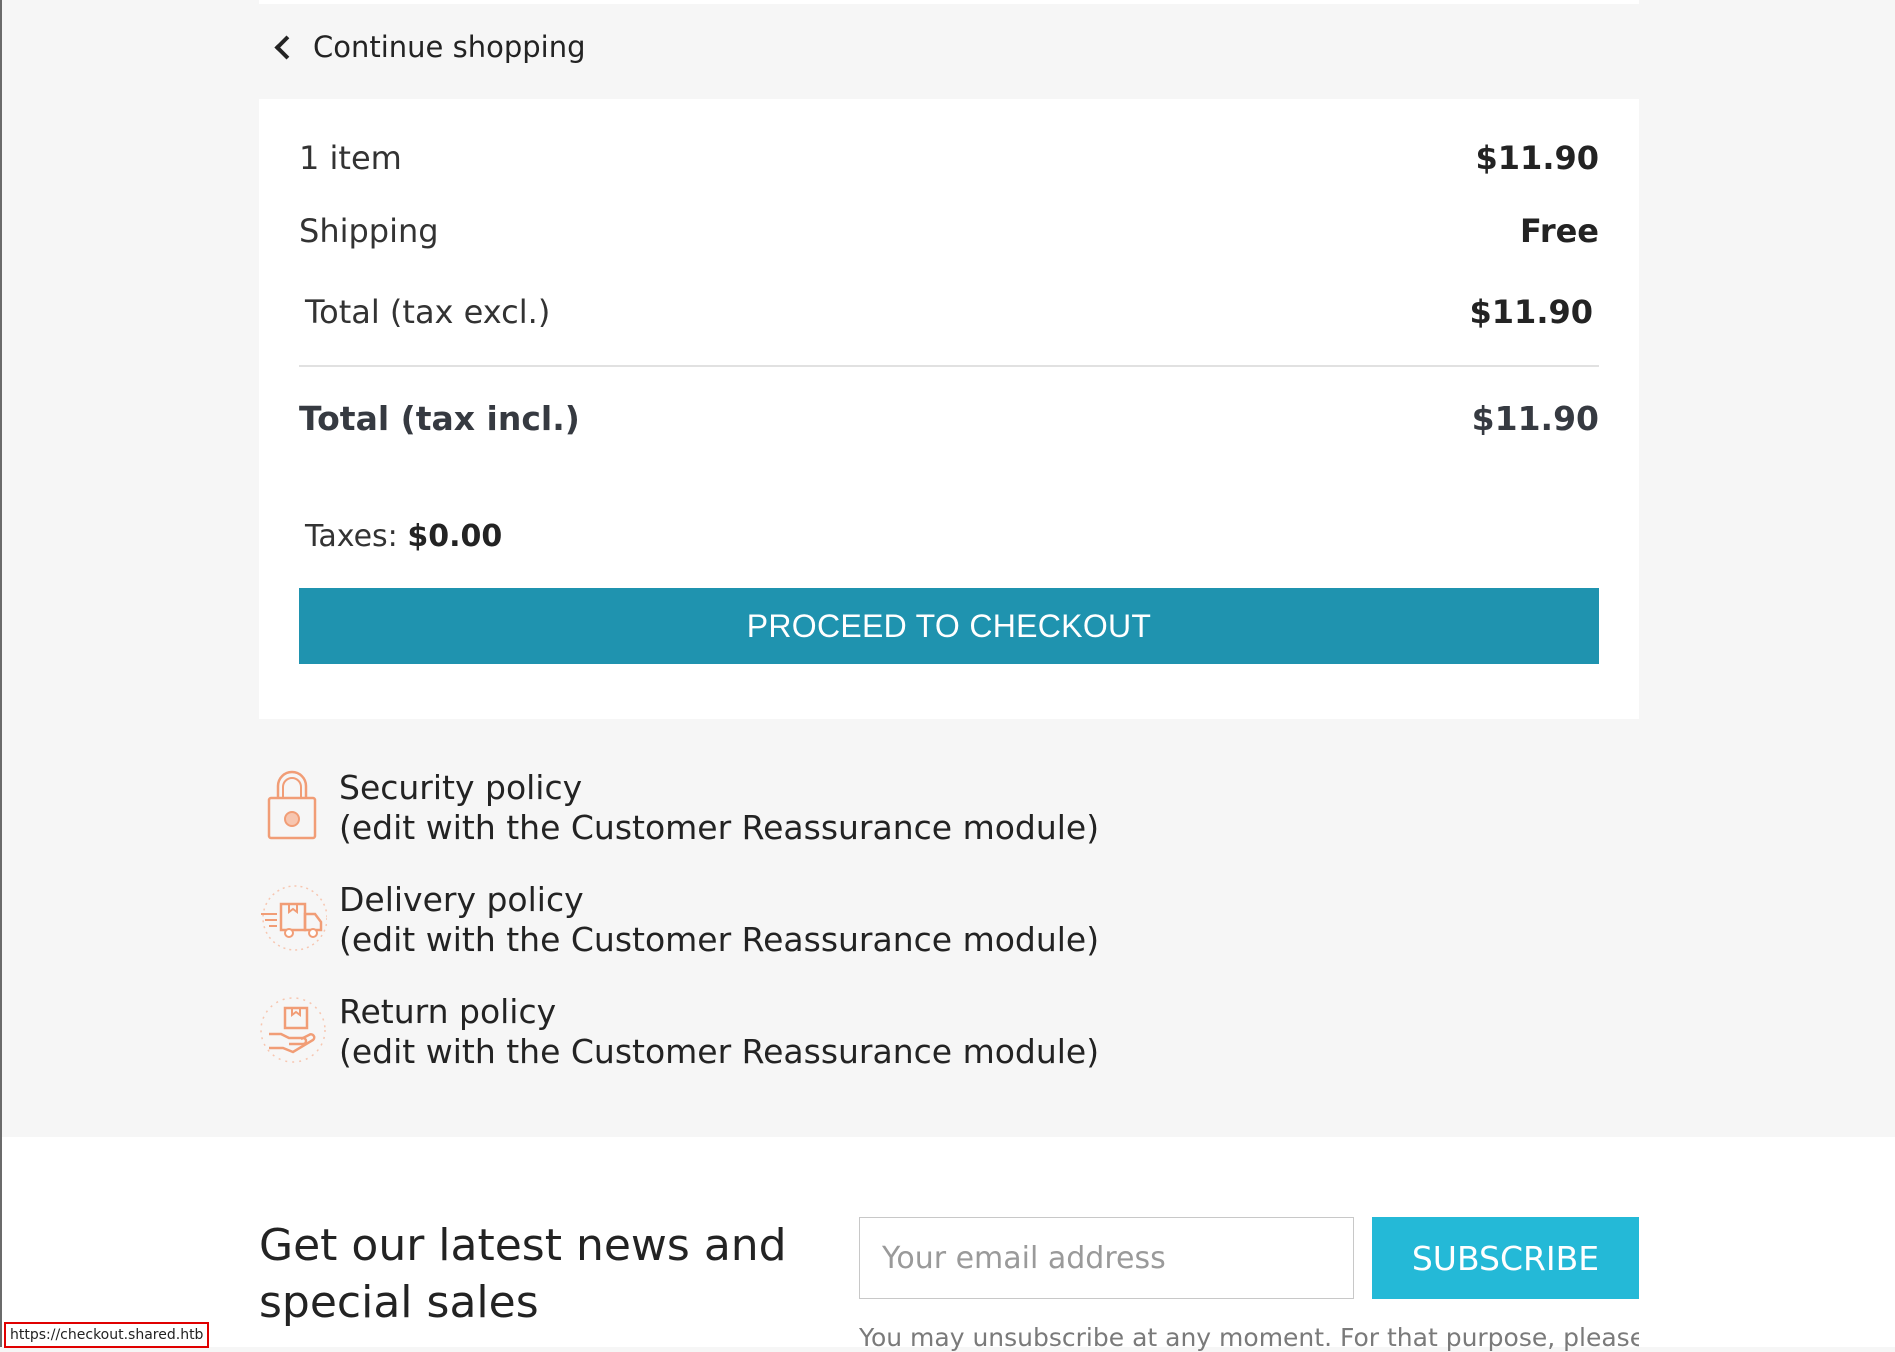 The height and width of the screenshot is (1352, 1895). Describe the element at coordinates (448, 1011) in the screenshot. I see `reassurance-title: Return policy` at that location.